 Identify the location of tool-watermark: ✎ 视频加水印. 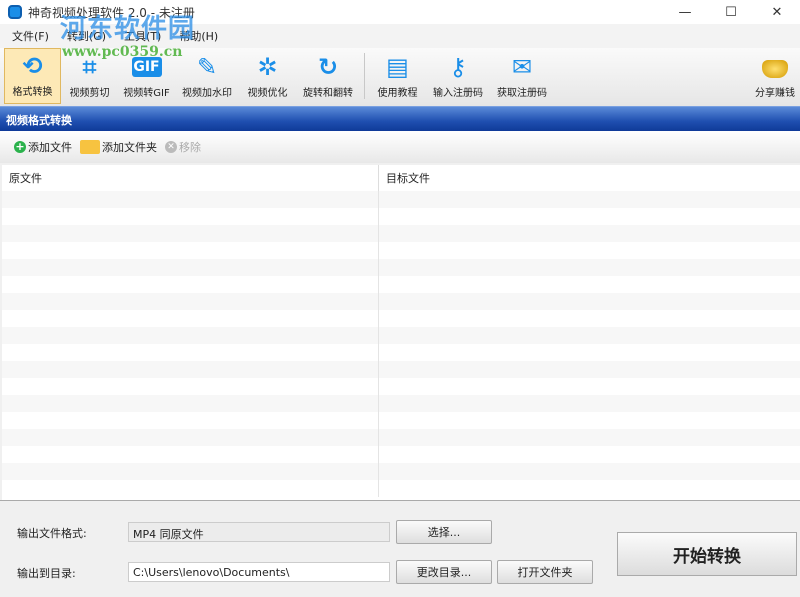
(207, 76).